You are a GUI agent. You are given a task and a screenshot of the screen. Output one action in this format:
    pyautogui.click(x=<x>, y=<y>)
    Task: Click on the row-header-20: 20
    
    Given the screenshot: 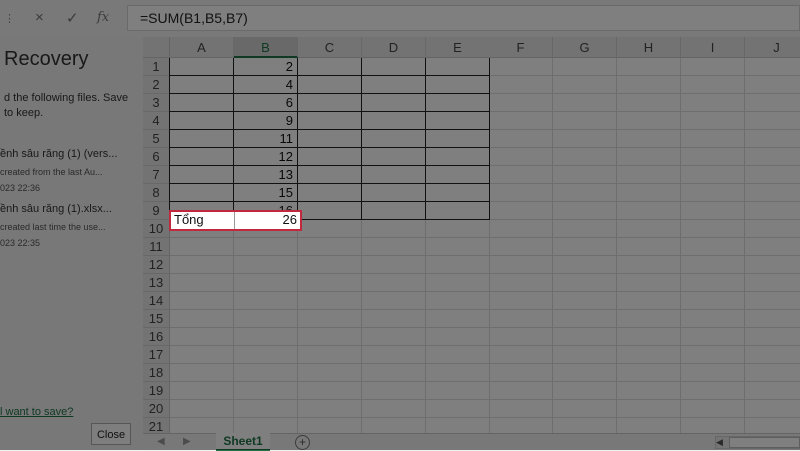 What is the action you would take?
    pyautogui.click(x=156, y=409)
    